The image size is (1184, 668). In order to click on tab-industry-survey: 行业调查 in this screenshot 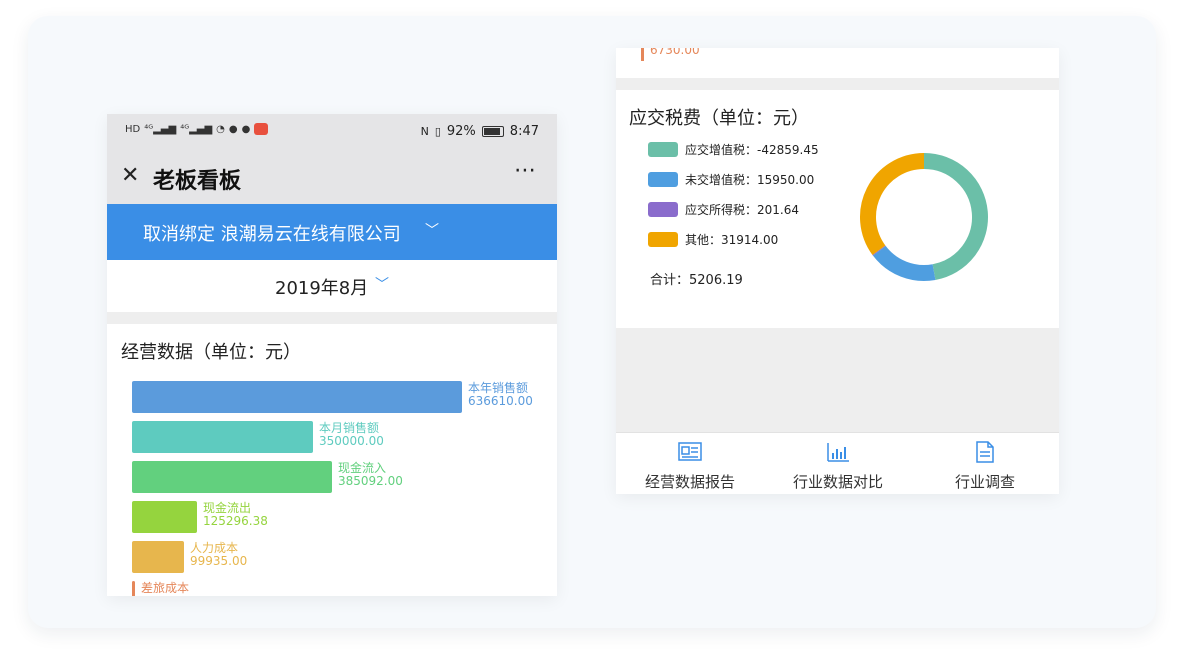, I will do `click(985, 463)`.